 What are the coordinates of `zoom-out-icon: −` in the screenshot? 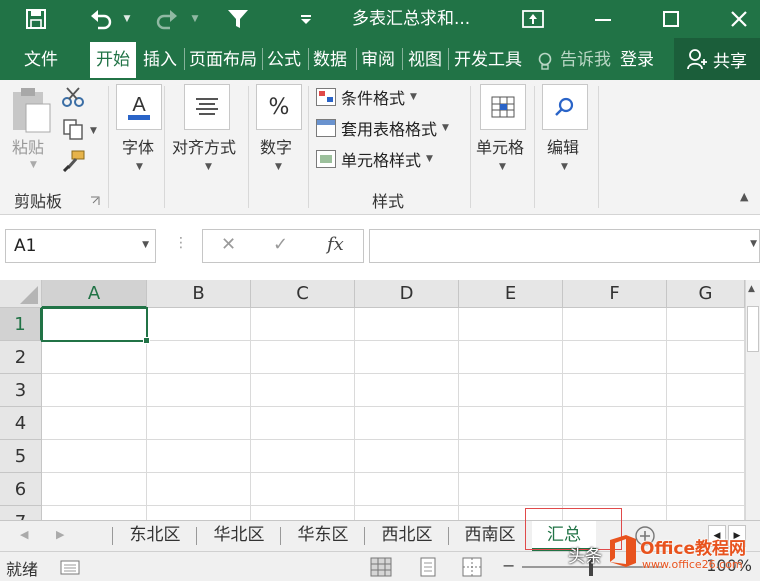 It's located at (508, 565).